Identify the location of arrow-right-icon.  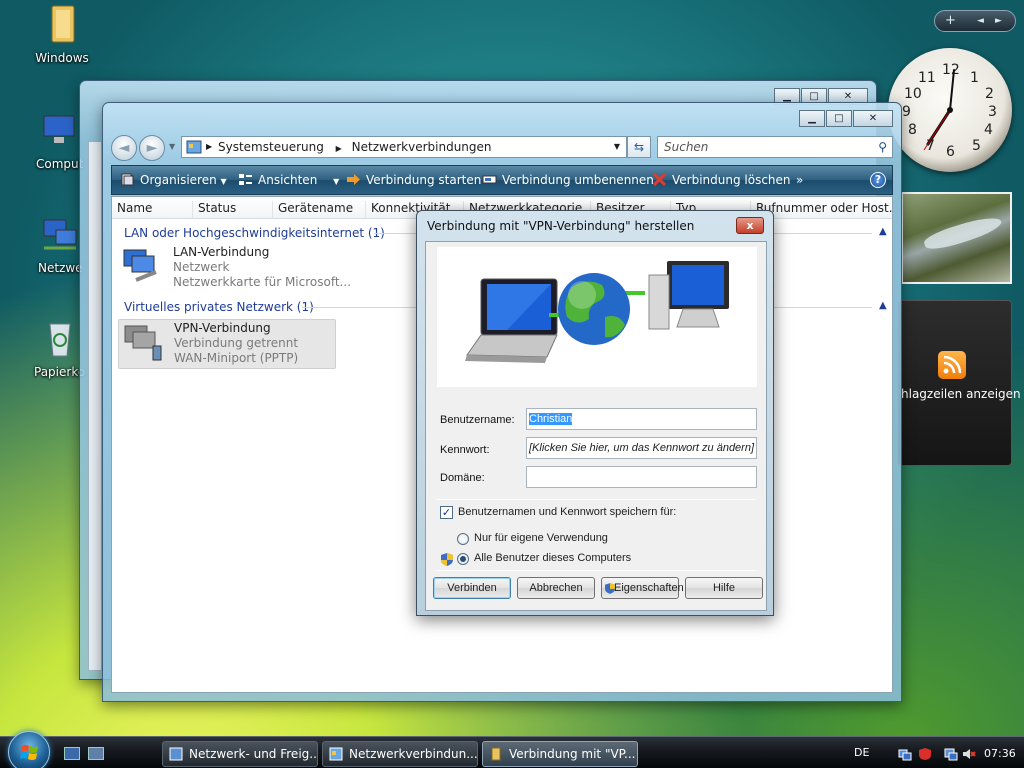
(353, 179).